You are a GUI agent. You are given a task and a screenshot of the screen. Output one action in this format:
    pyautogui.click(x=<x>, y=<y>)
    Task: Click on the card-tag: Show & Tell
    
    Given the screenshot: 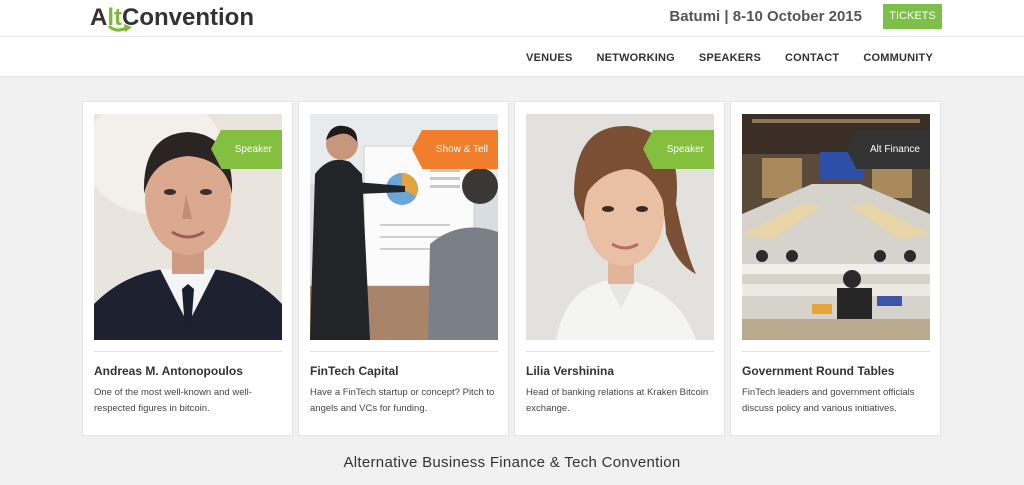 What is the action you would take?
    pyautogui.click(x=454, y=149)
    